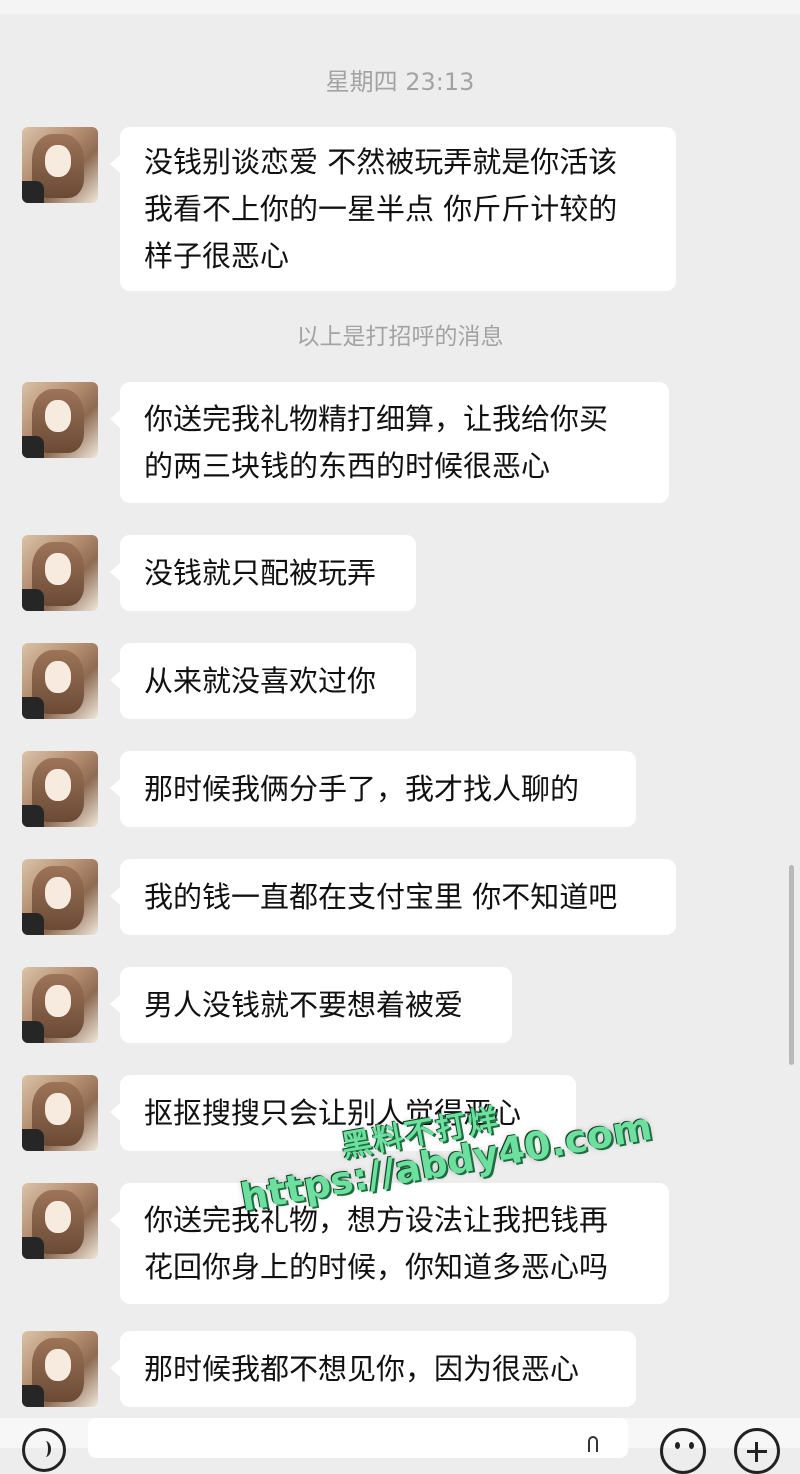 The height and width of the screenshot is (1474, 800). What do you see at coordinates (376, 1266) in the screenshot?
I see `message-text: 花回你身上的时候，你知道多恶心吗` at bounding box center [376, 1266].